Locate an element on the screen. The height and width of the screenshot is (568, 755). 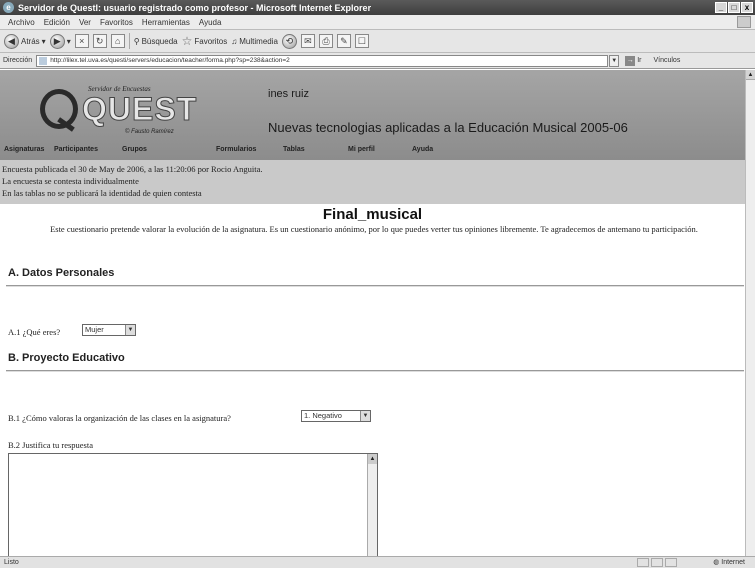
edit-icon: ✎ is located at coordinates (343, 41).